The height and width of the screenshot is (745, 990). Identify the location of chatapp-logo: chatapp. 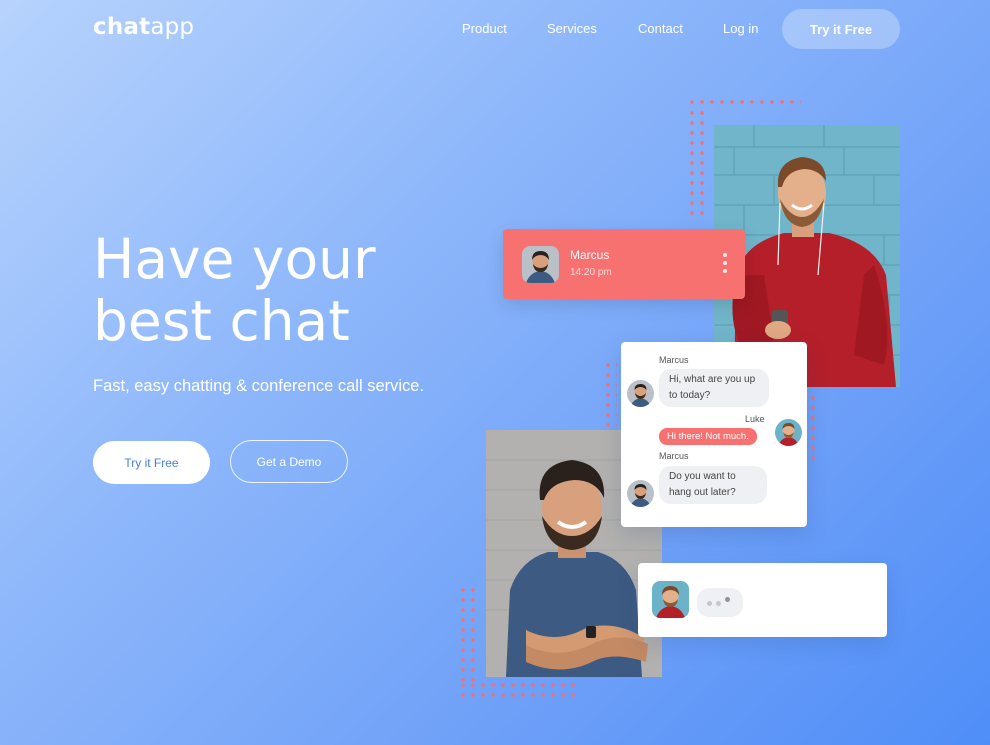
(143, 27).